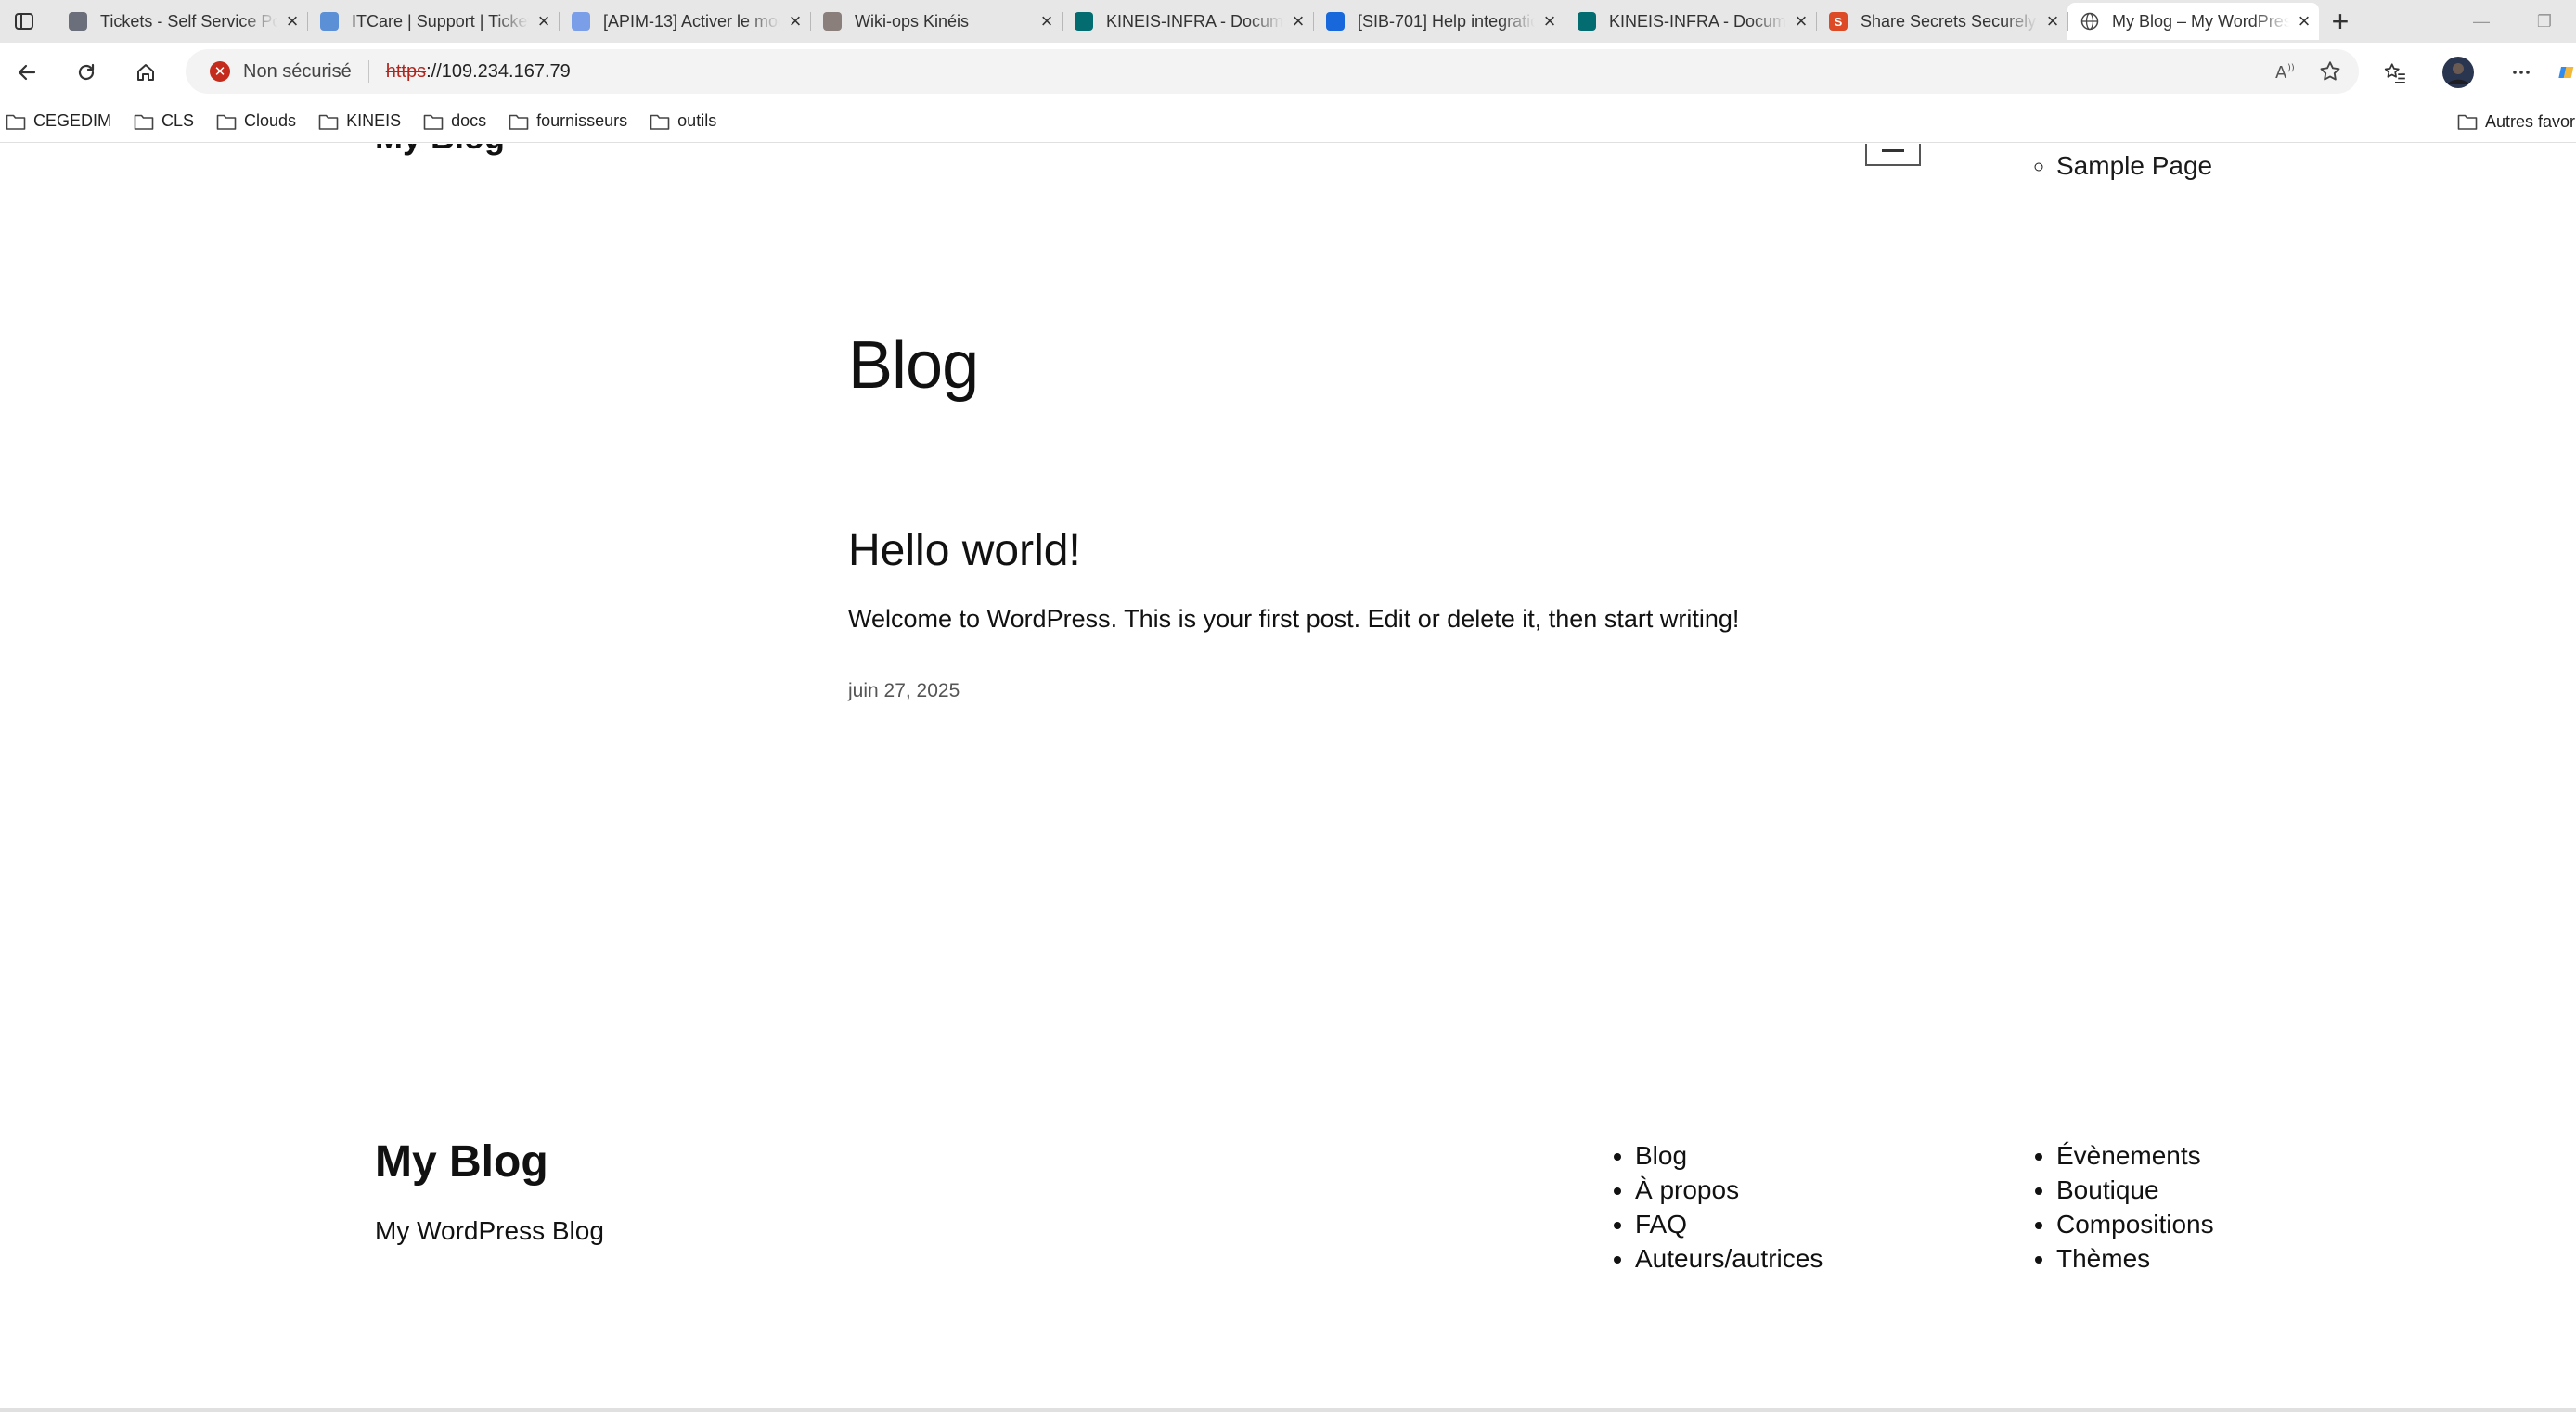 This screenshot has width=2576, height=1412. Describe the element at coordinates (368, 71) in the screenshot. I see `divider` at that location.